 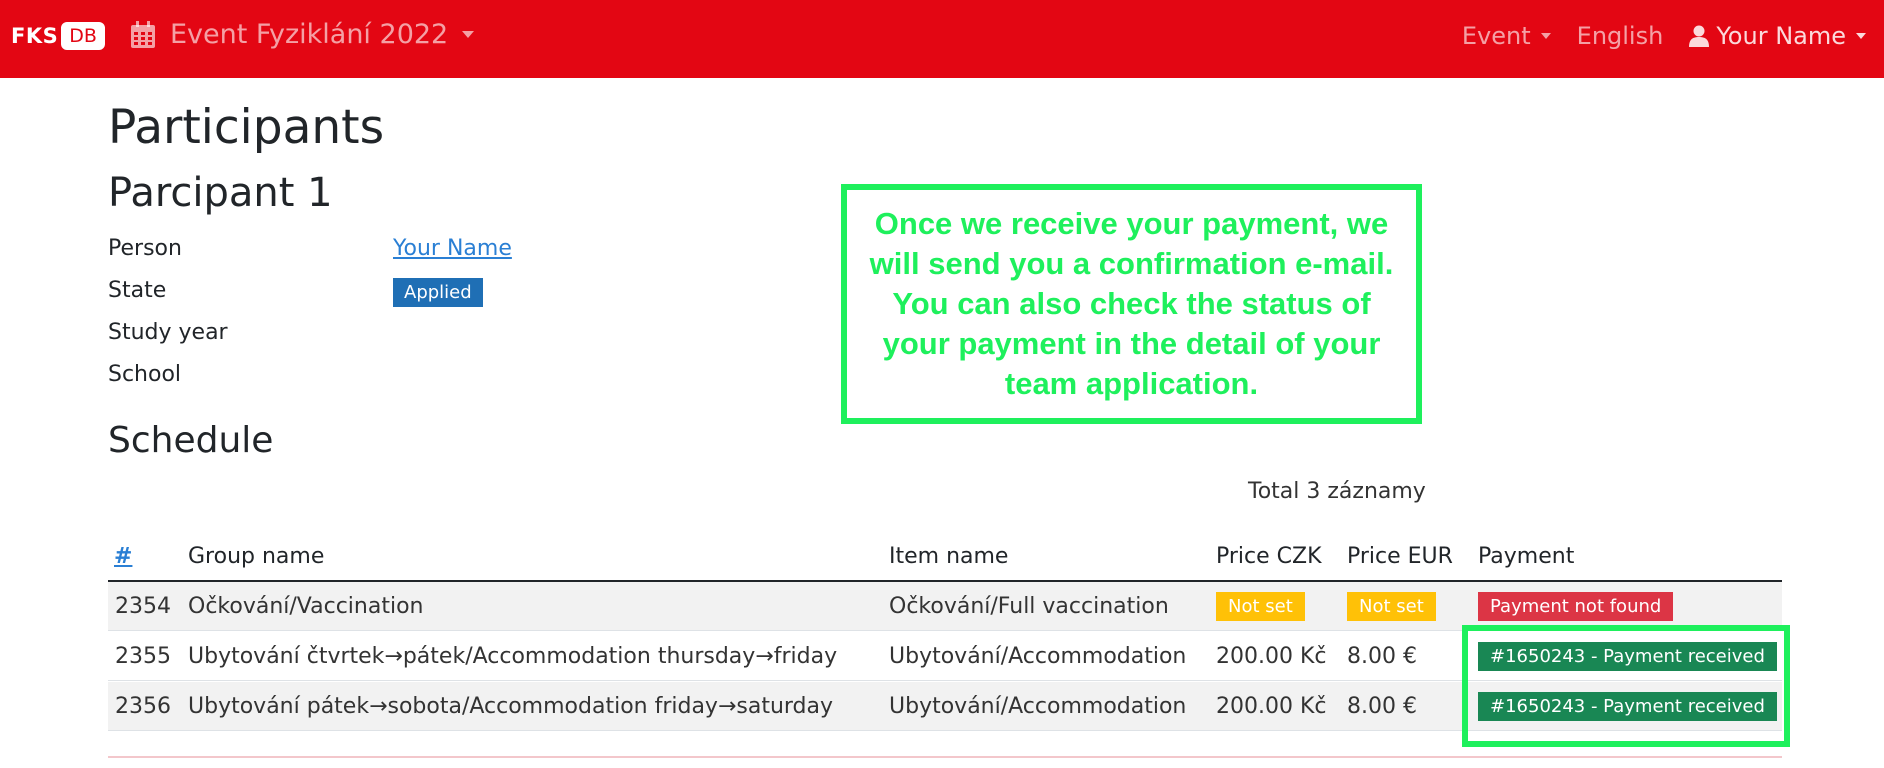 I want to click on annotation-highlight-box, so click(x=1626, y=686).